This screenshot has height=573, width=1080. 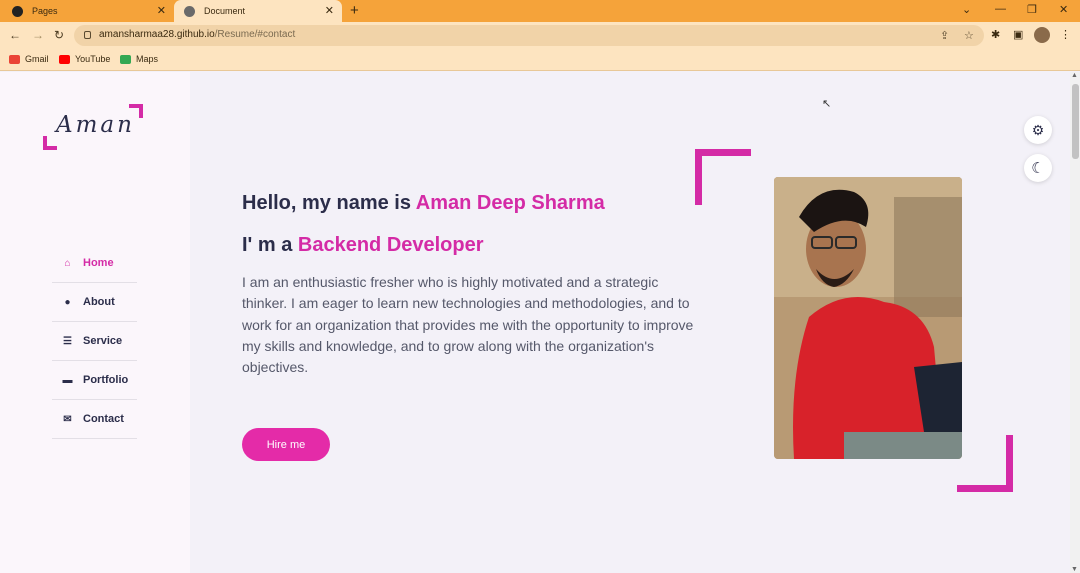 What do you see at coordinates (84, 59) in the screenshot?
I see `bookmark-youtube: YouTube` at bounding box center [84, 59].